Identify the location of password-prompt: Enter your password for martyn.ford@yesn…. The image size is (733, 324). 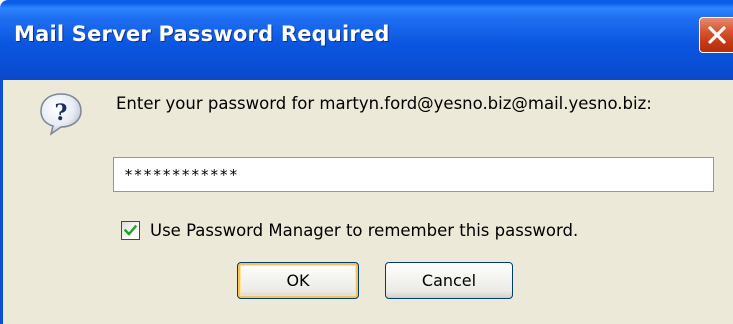
(384, 103).